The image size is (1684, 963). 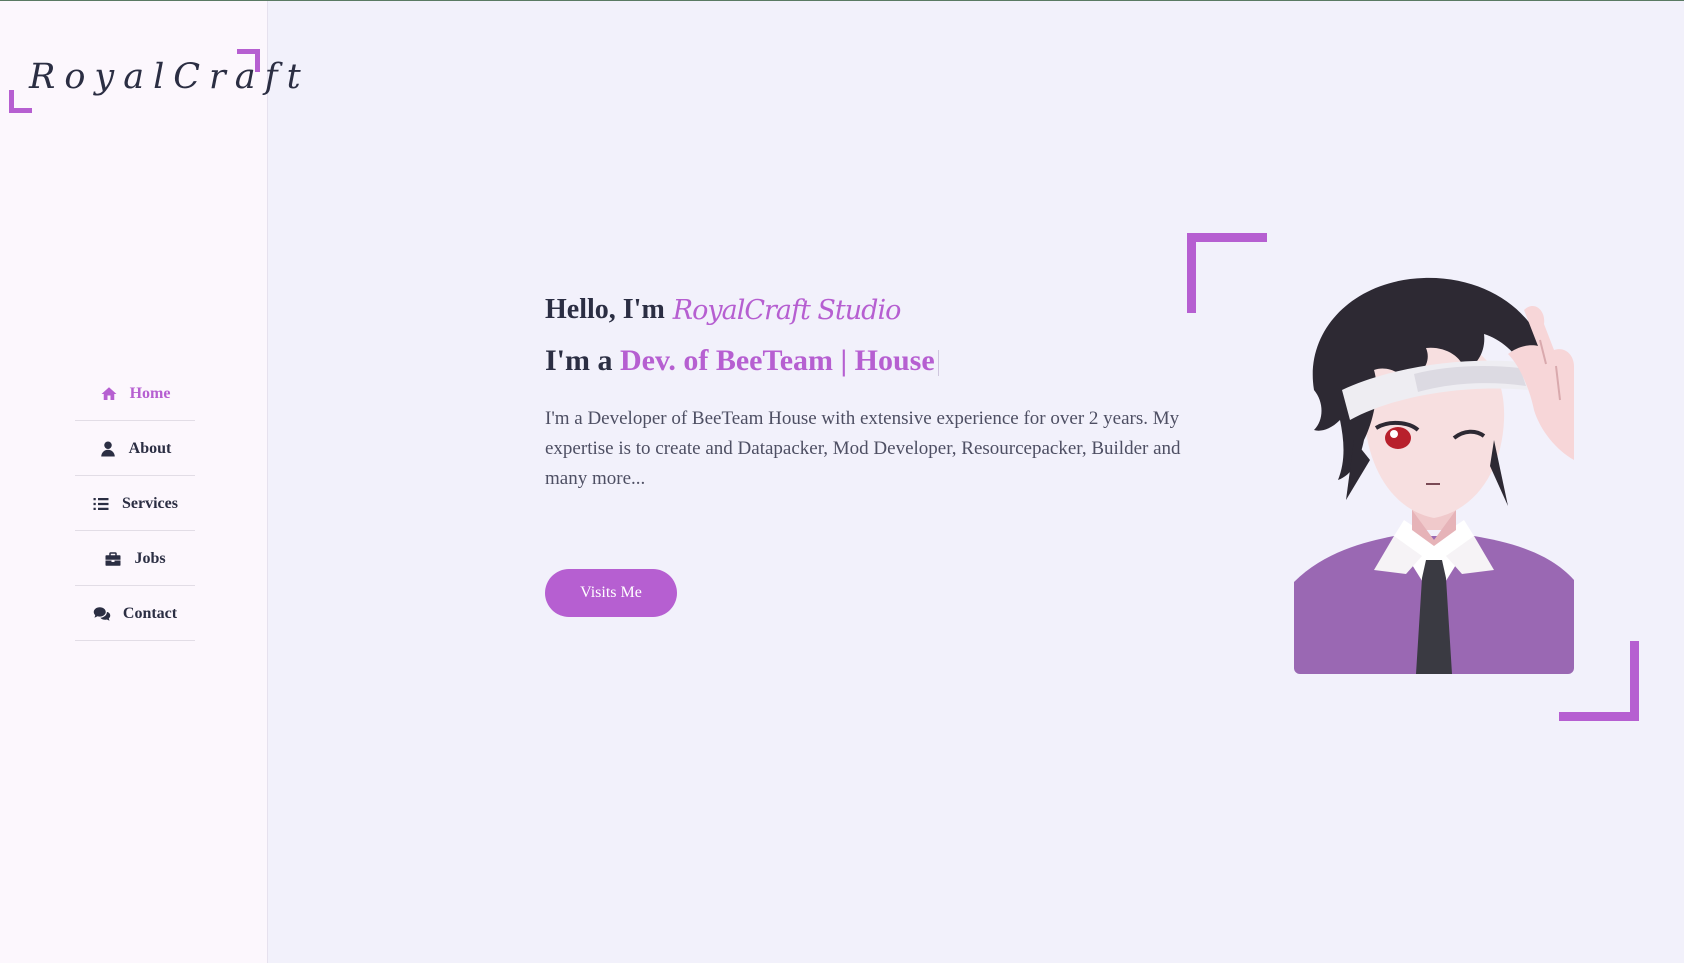 I want to click on home-icon, so click(x=109, y=394).